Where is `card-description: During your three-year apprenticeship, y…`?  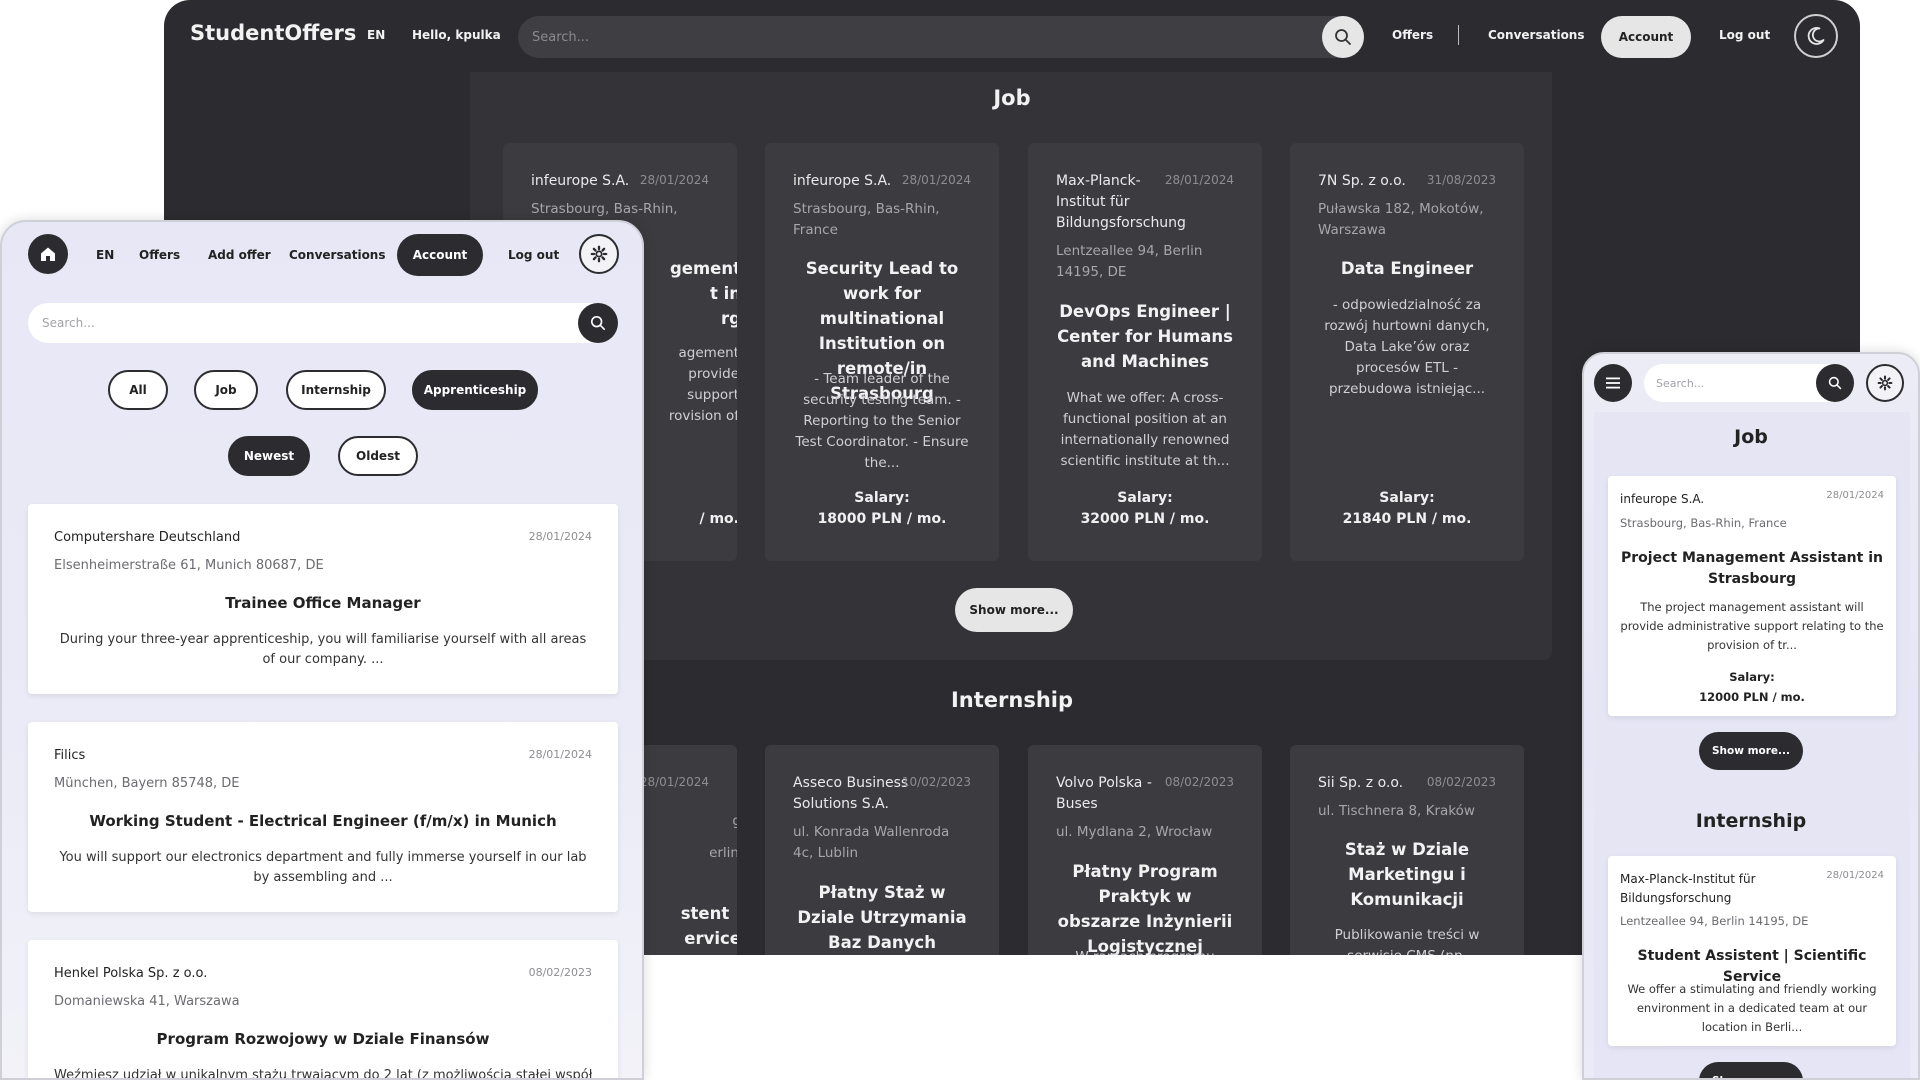 card-description: During your three-year apprenticeship, y… is located at coordinates (323, 649).